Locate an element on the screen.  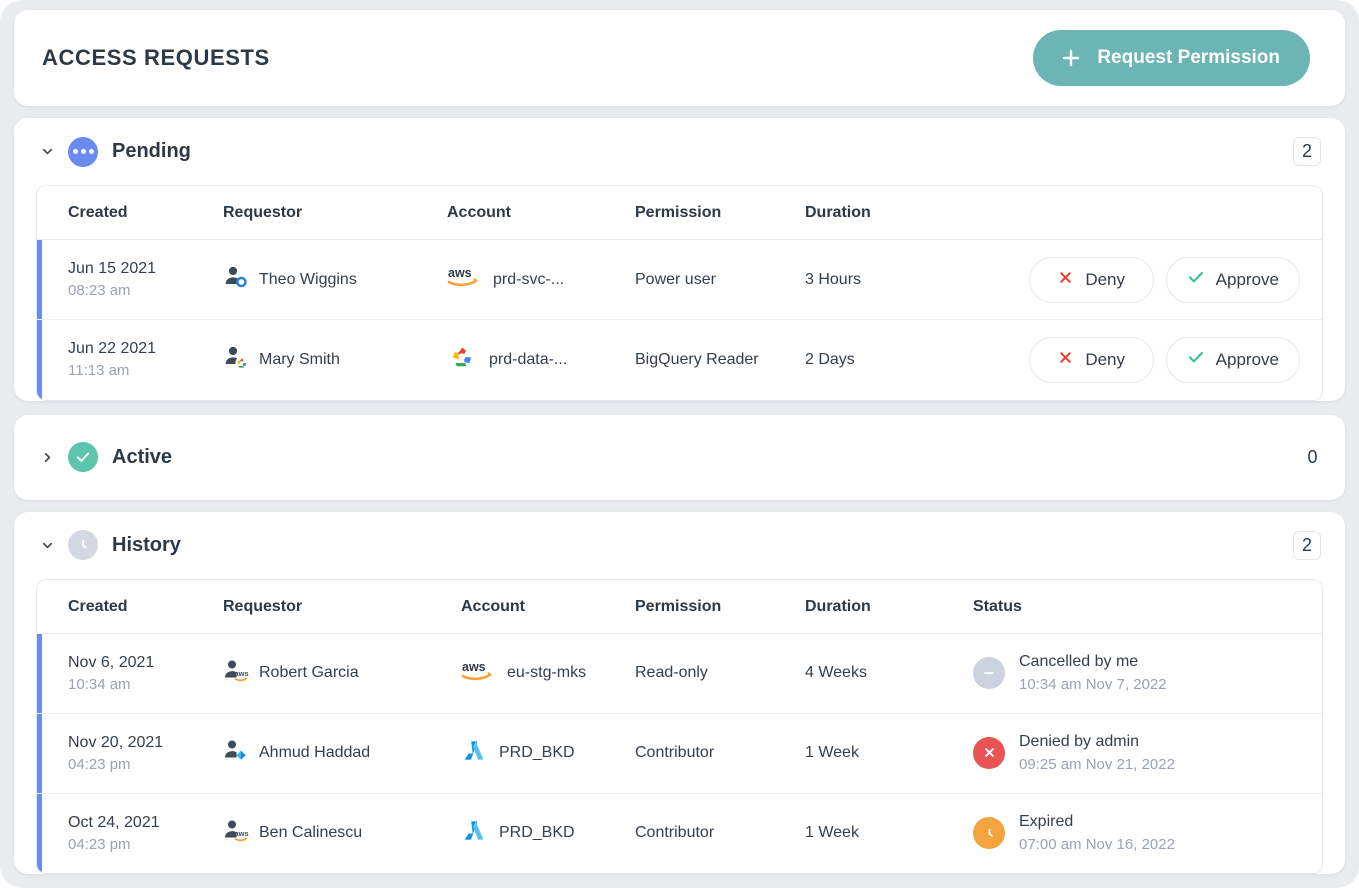
cell-account: aws eu-stg-mks is located at coordinates (548, 673).